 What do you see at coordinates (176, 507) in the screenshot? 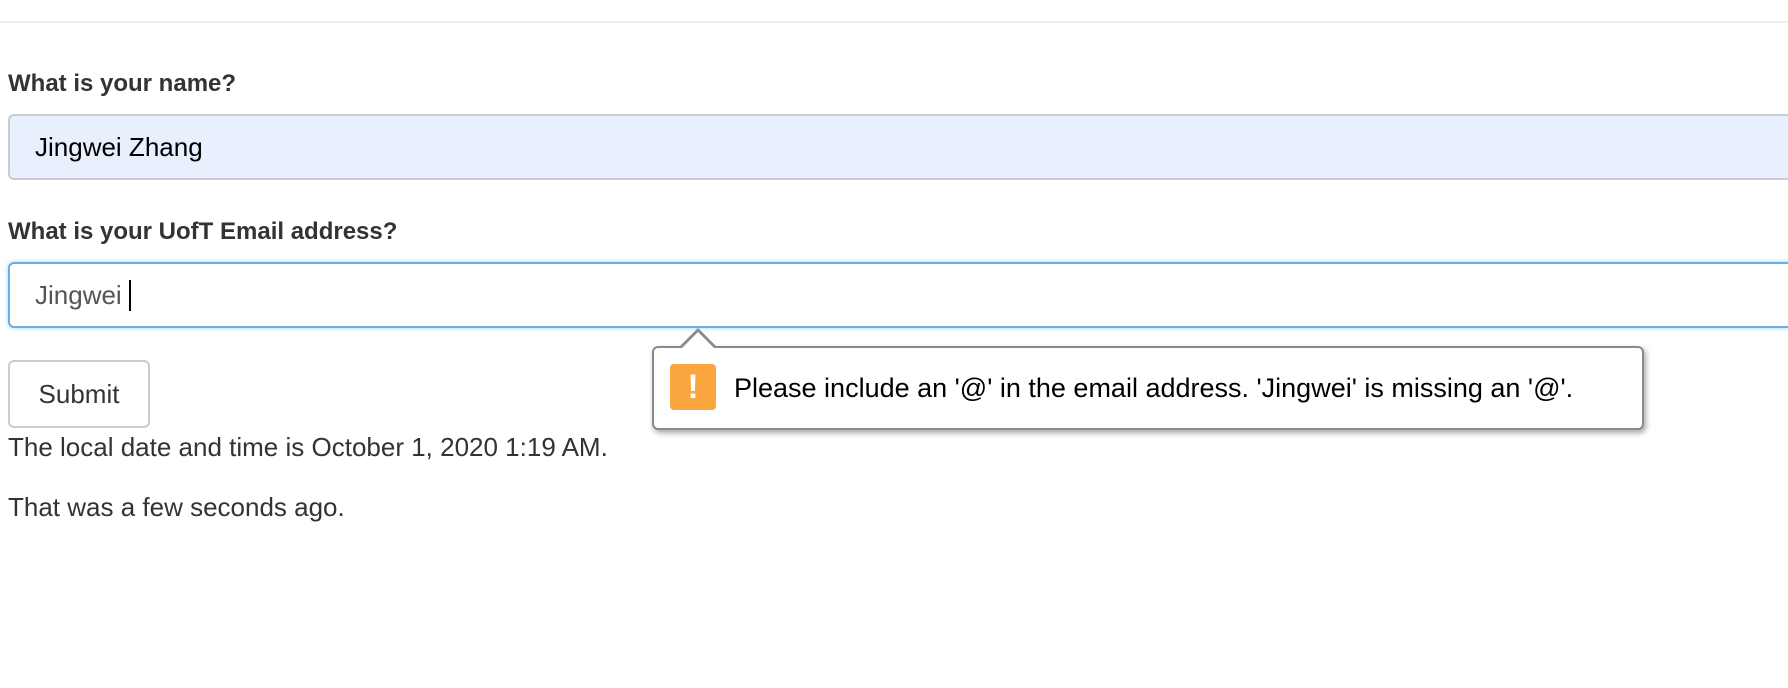
I see `relative-time-text: That was a few seconds ago.` at bounding box center [176, 507].